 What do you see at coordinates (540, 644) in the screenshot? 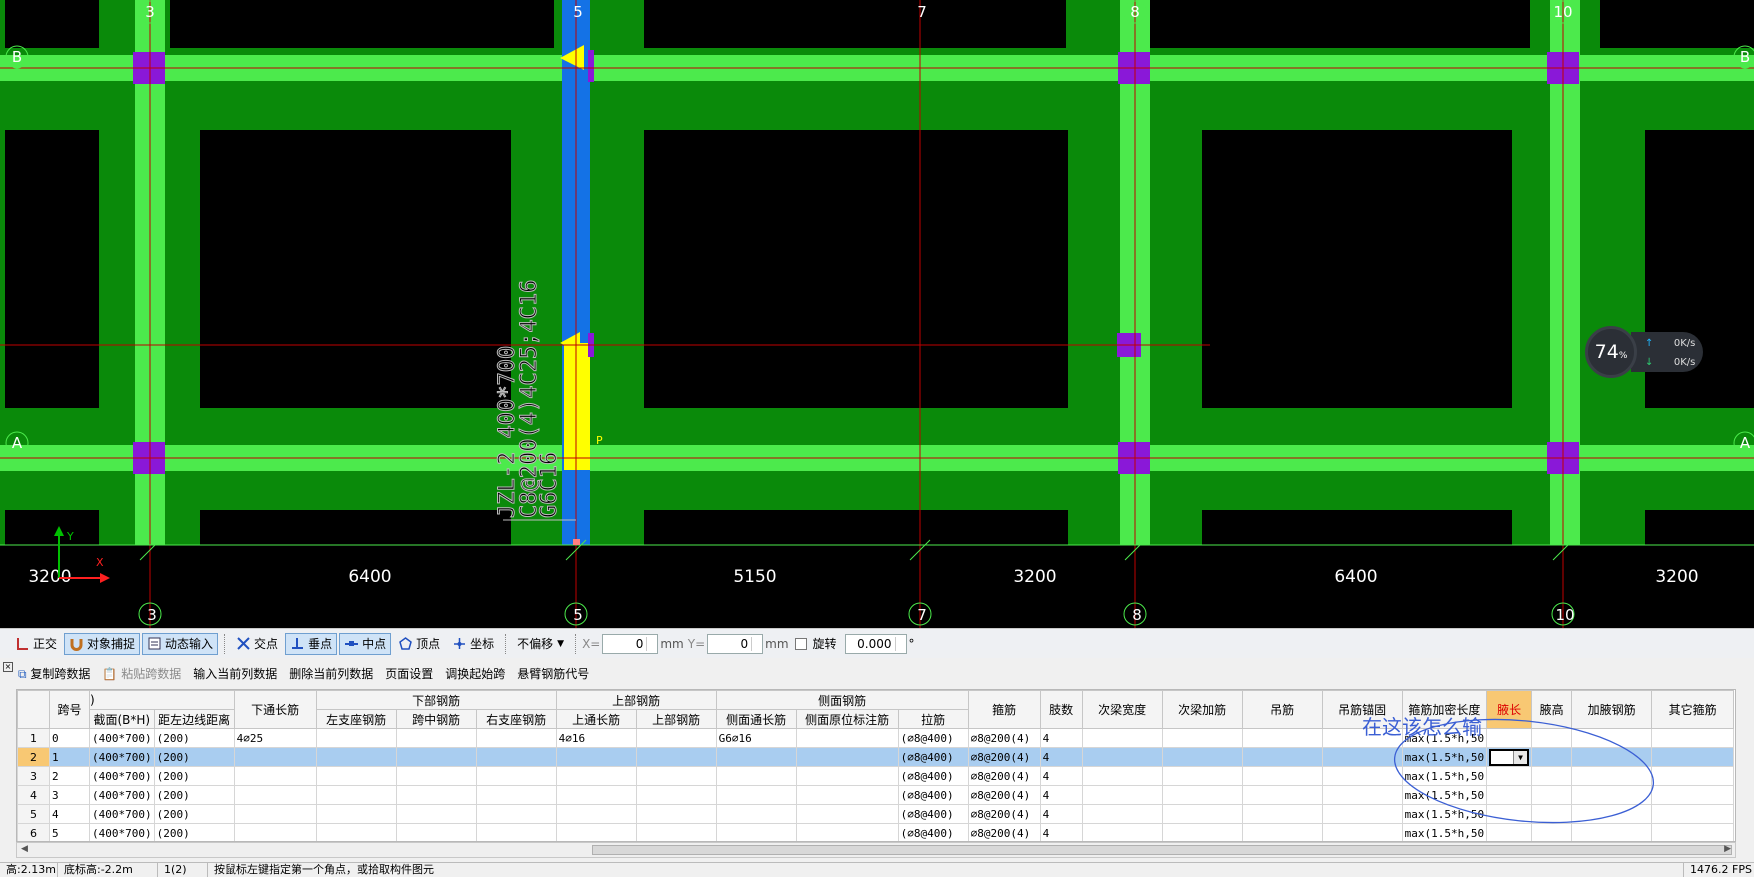
I see `offset-mode-select: 不偏移 ▼` at bounding box center [540, 644].